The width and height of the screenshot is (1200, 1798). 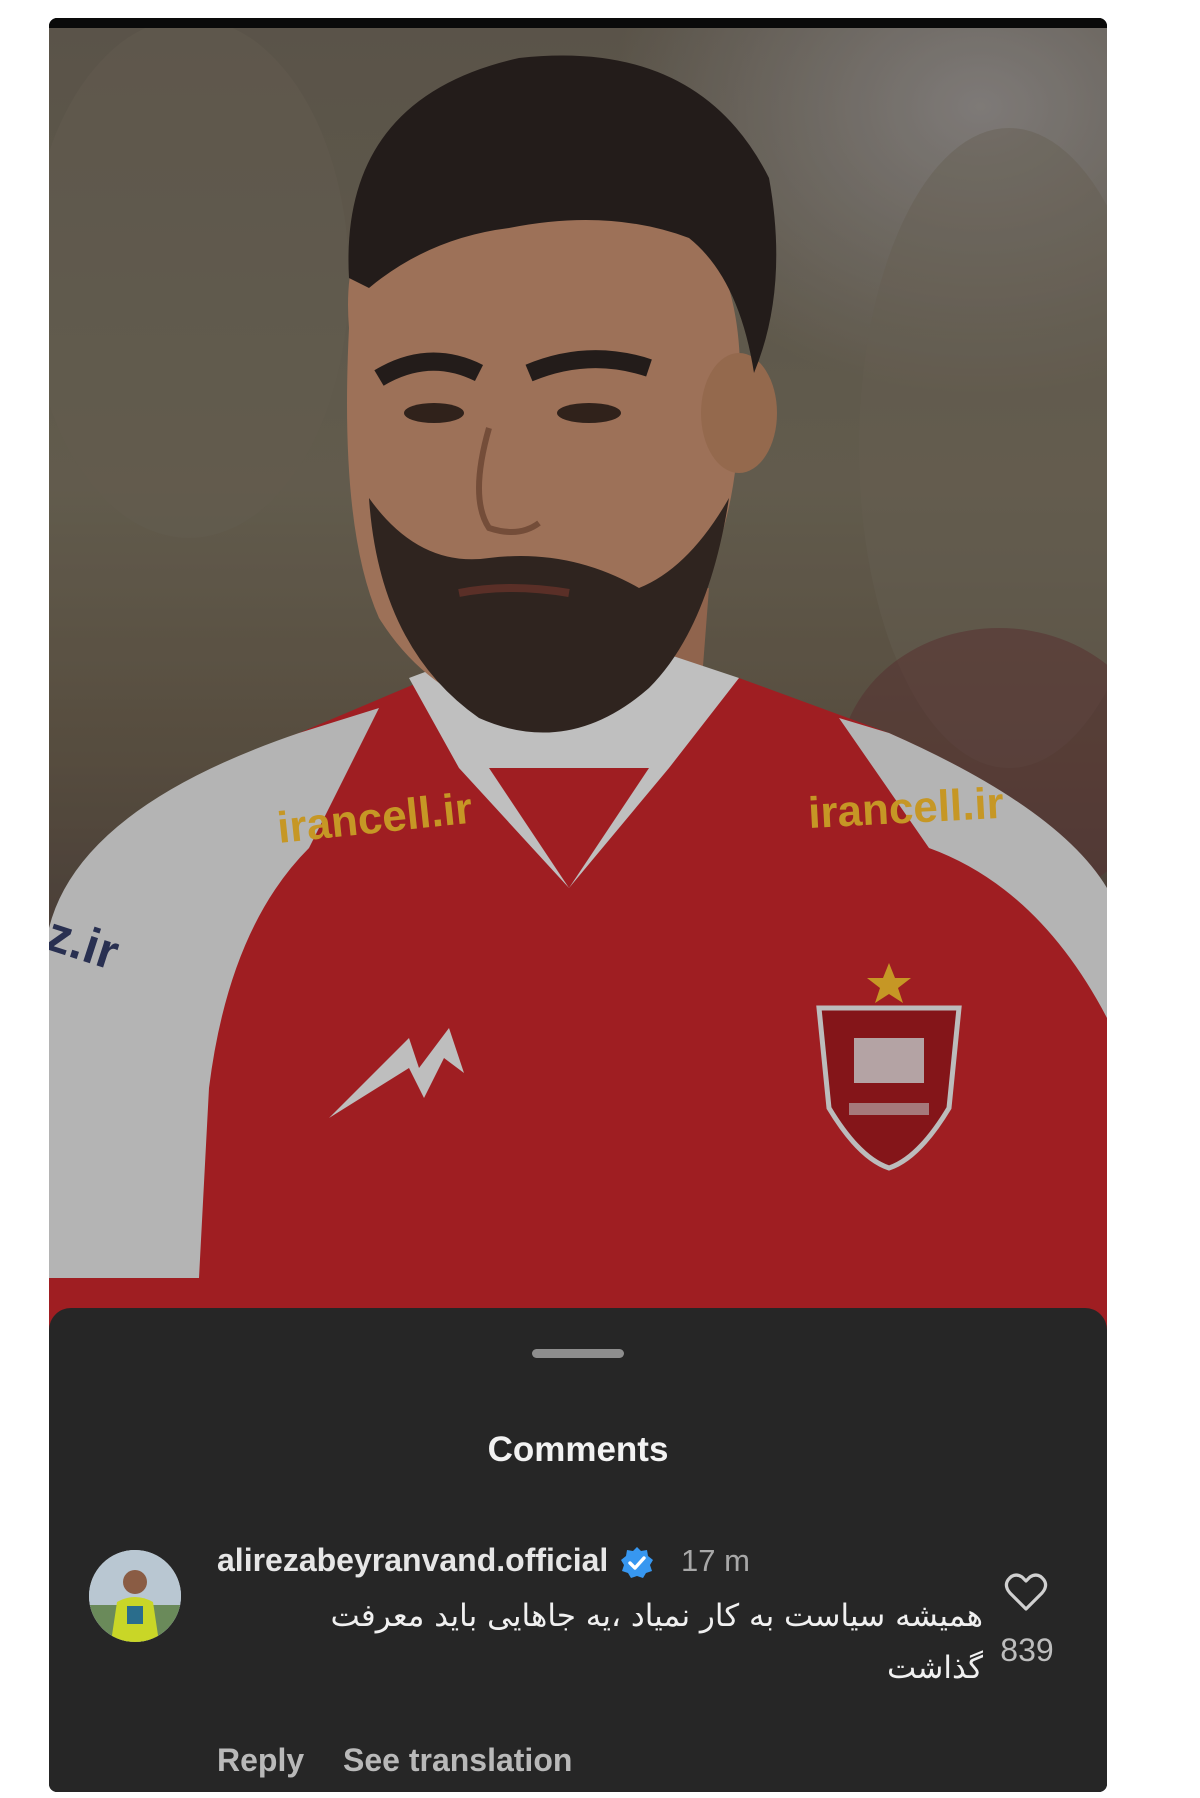 What do you see at coordinates (1027, 1650) in the screenshot?
I see `like-count: 839` at bounding box center [1027, 1650].